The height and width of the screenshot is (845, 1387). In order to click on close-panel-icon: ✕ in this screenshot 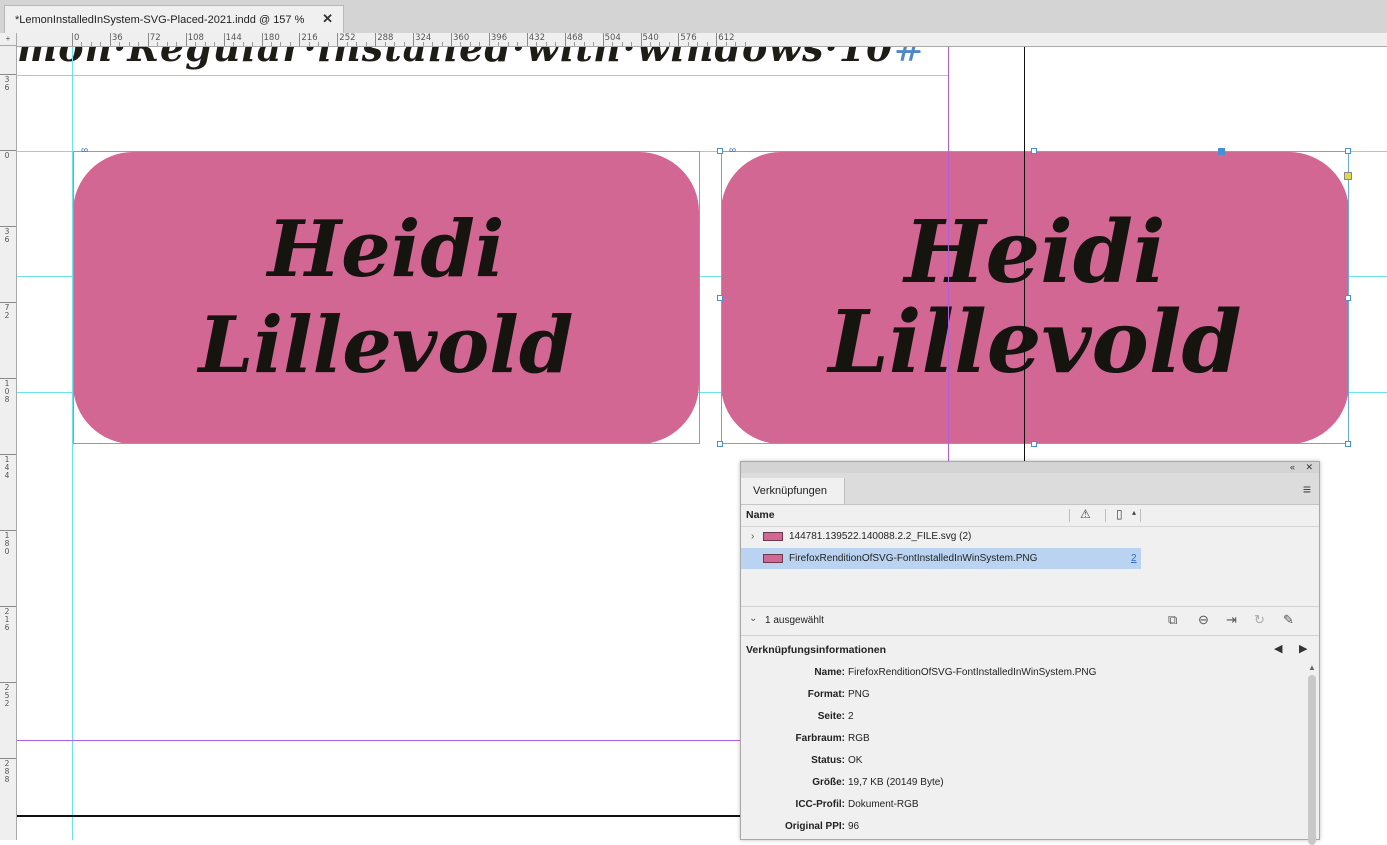, I will do `click(1309, 467)`.